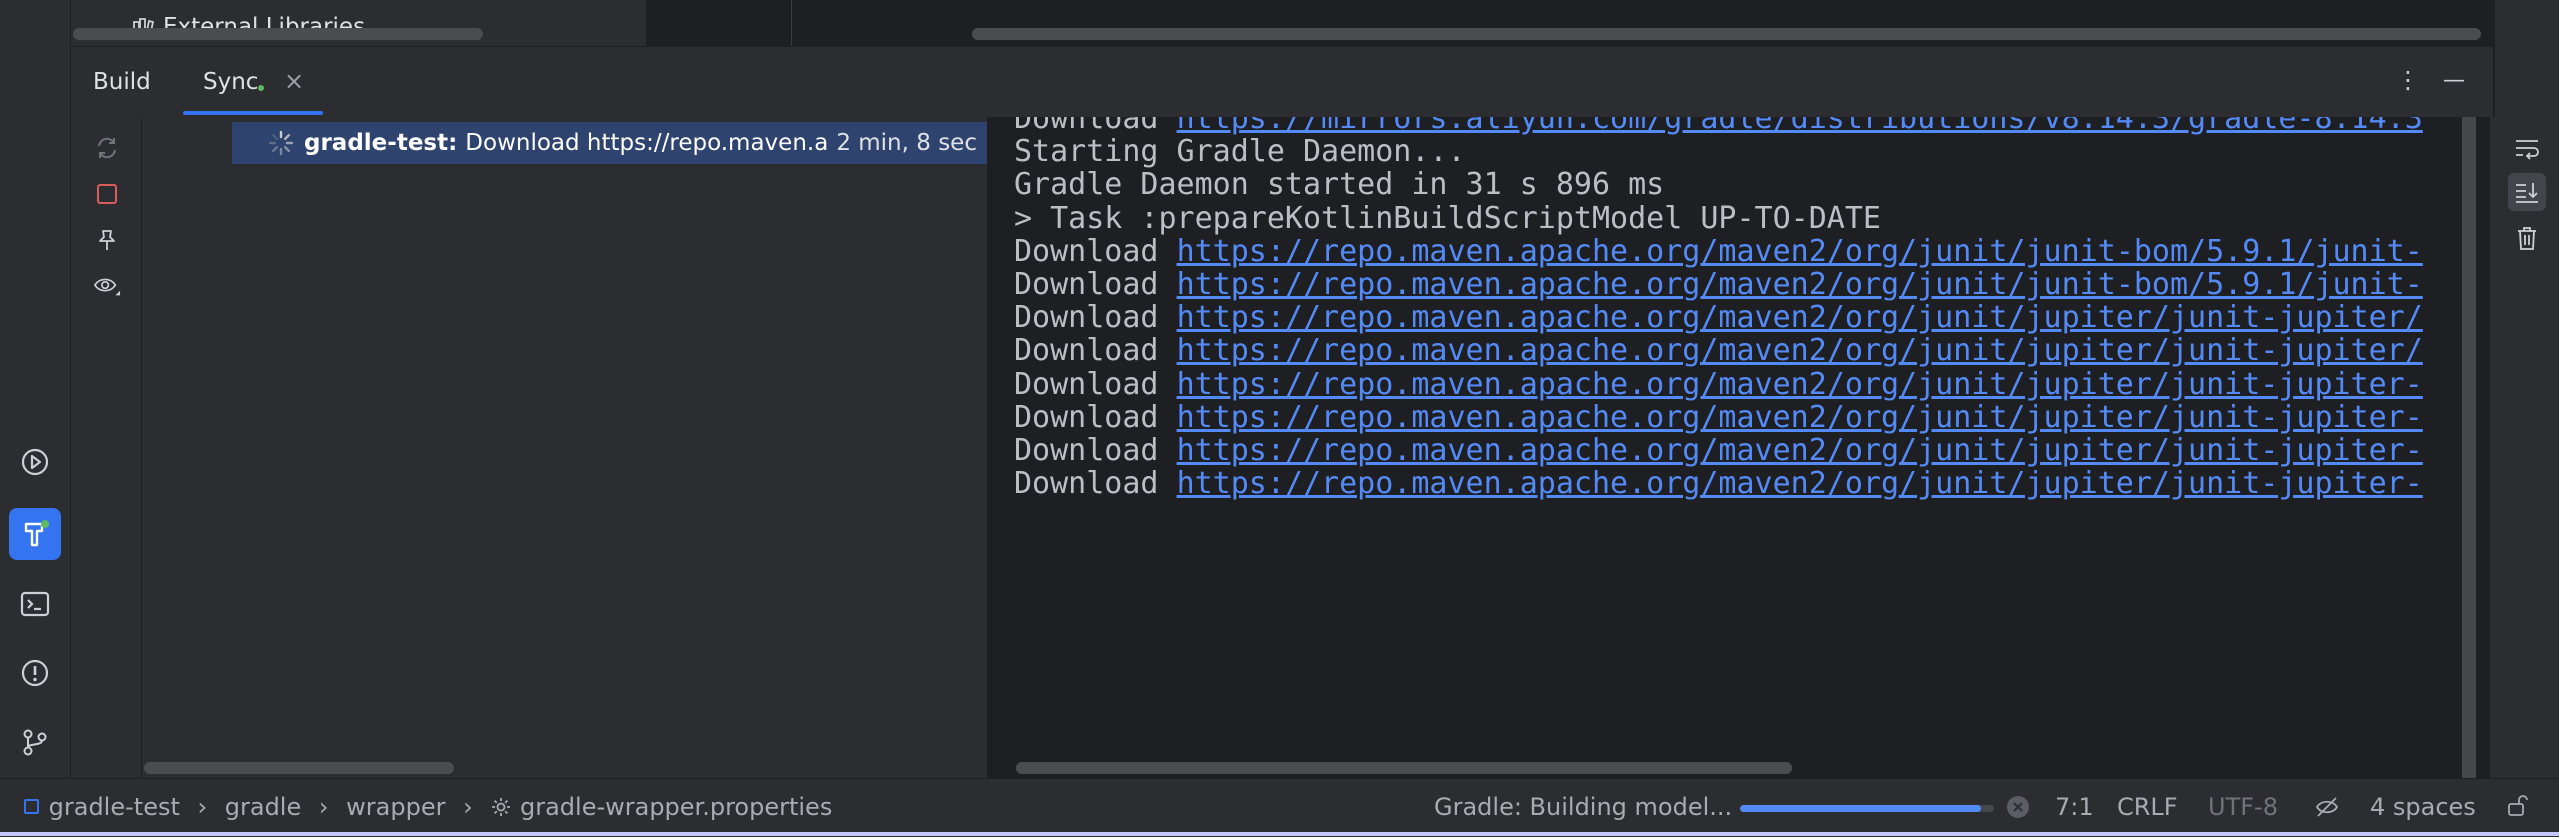 The height and width of the screenshot is (837, 2559). I want to click on lock-icon, so click(2517, 809).